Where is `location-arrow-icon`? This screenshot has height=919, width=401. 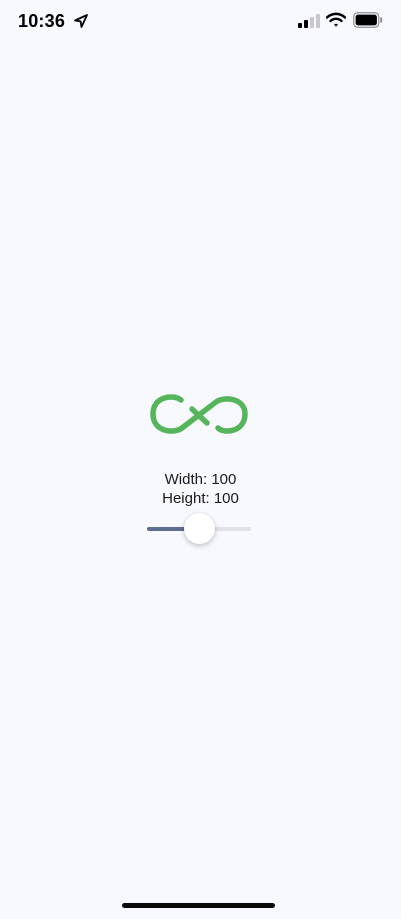
location-arrow-icon is located at coordinates (81, 21).